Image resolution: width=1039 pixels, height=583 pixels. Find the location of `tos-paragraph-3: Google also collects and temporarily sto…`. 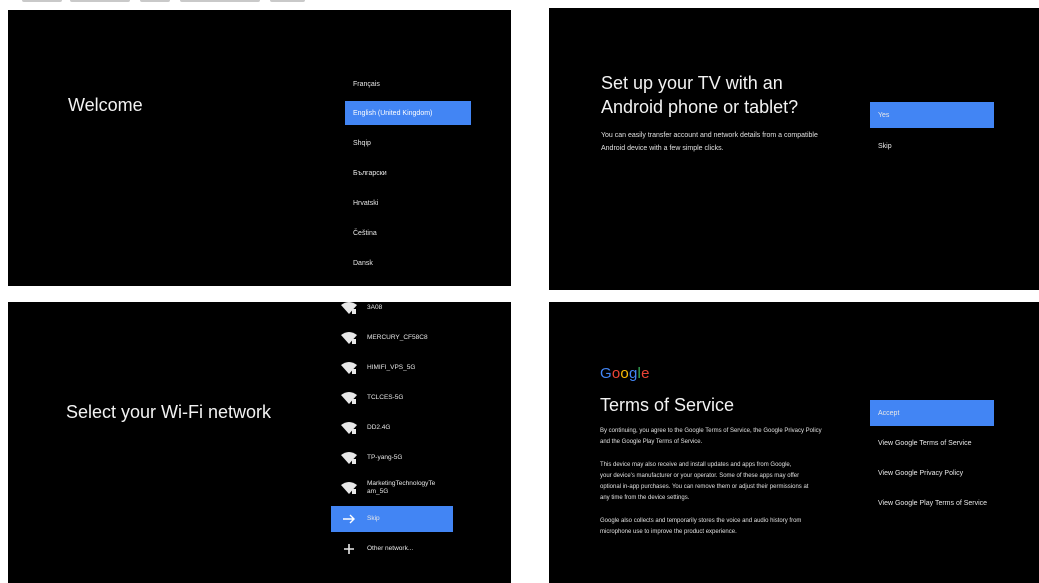

tos-paragraph-3: Google also collects and temporarily sto… is located at coordinates (700, 527).